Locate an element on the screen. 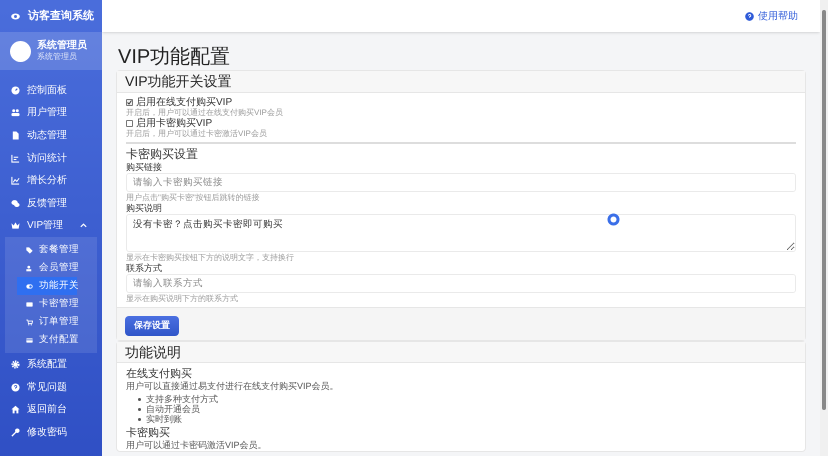 This screenshot has height=456, width=828. credit-card-icon is located at coordinates (29, 340).